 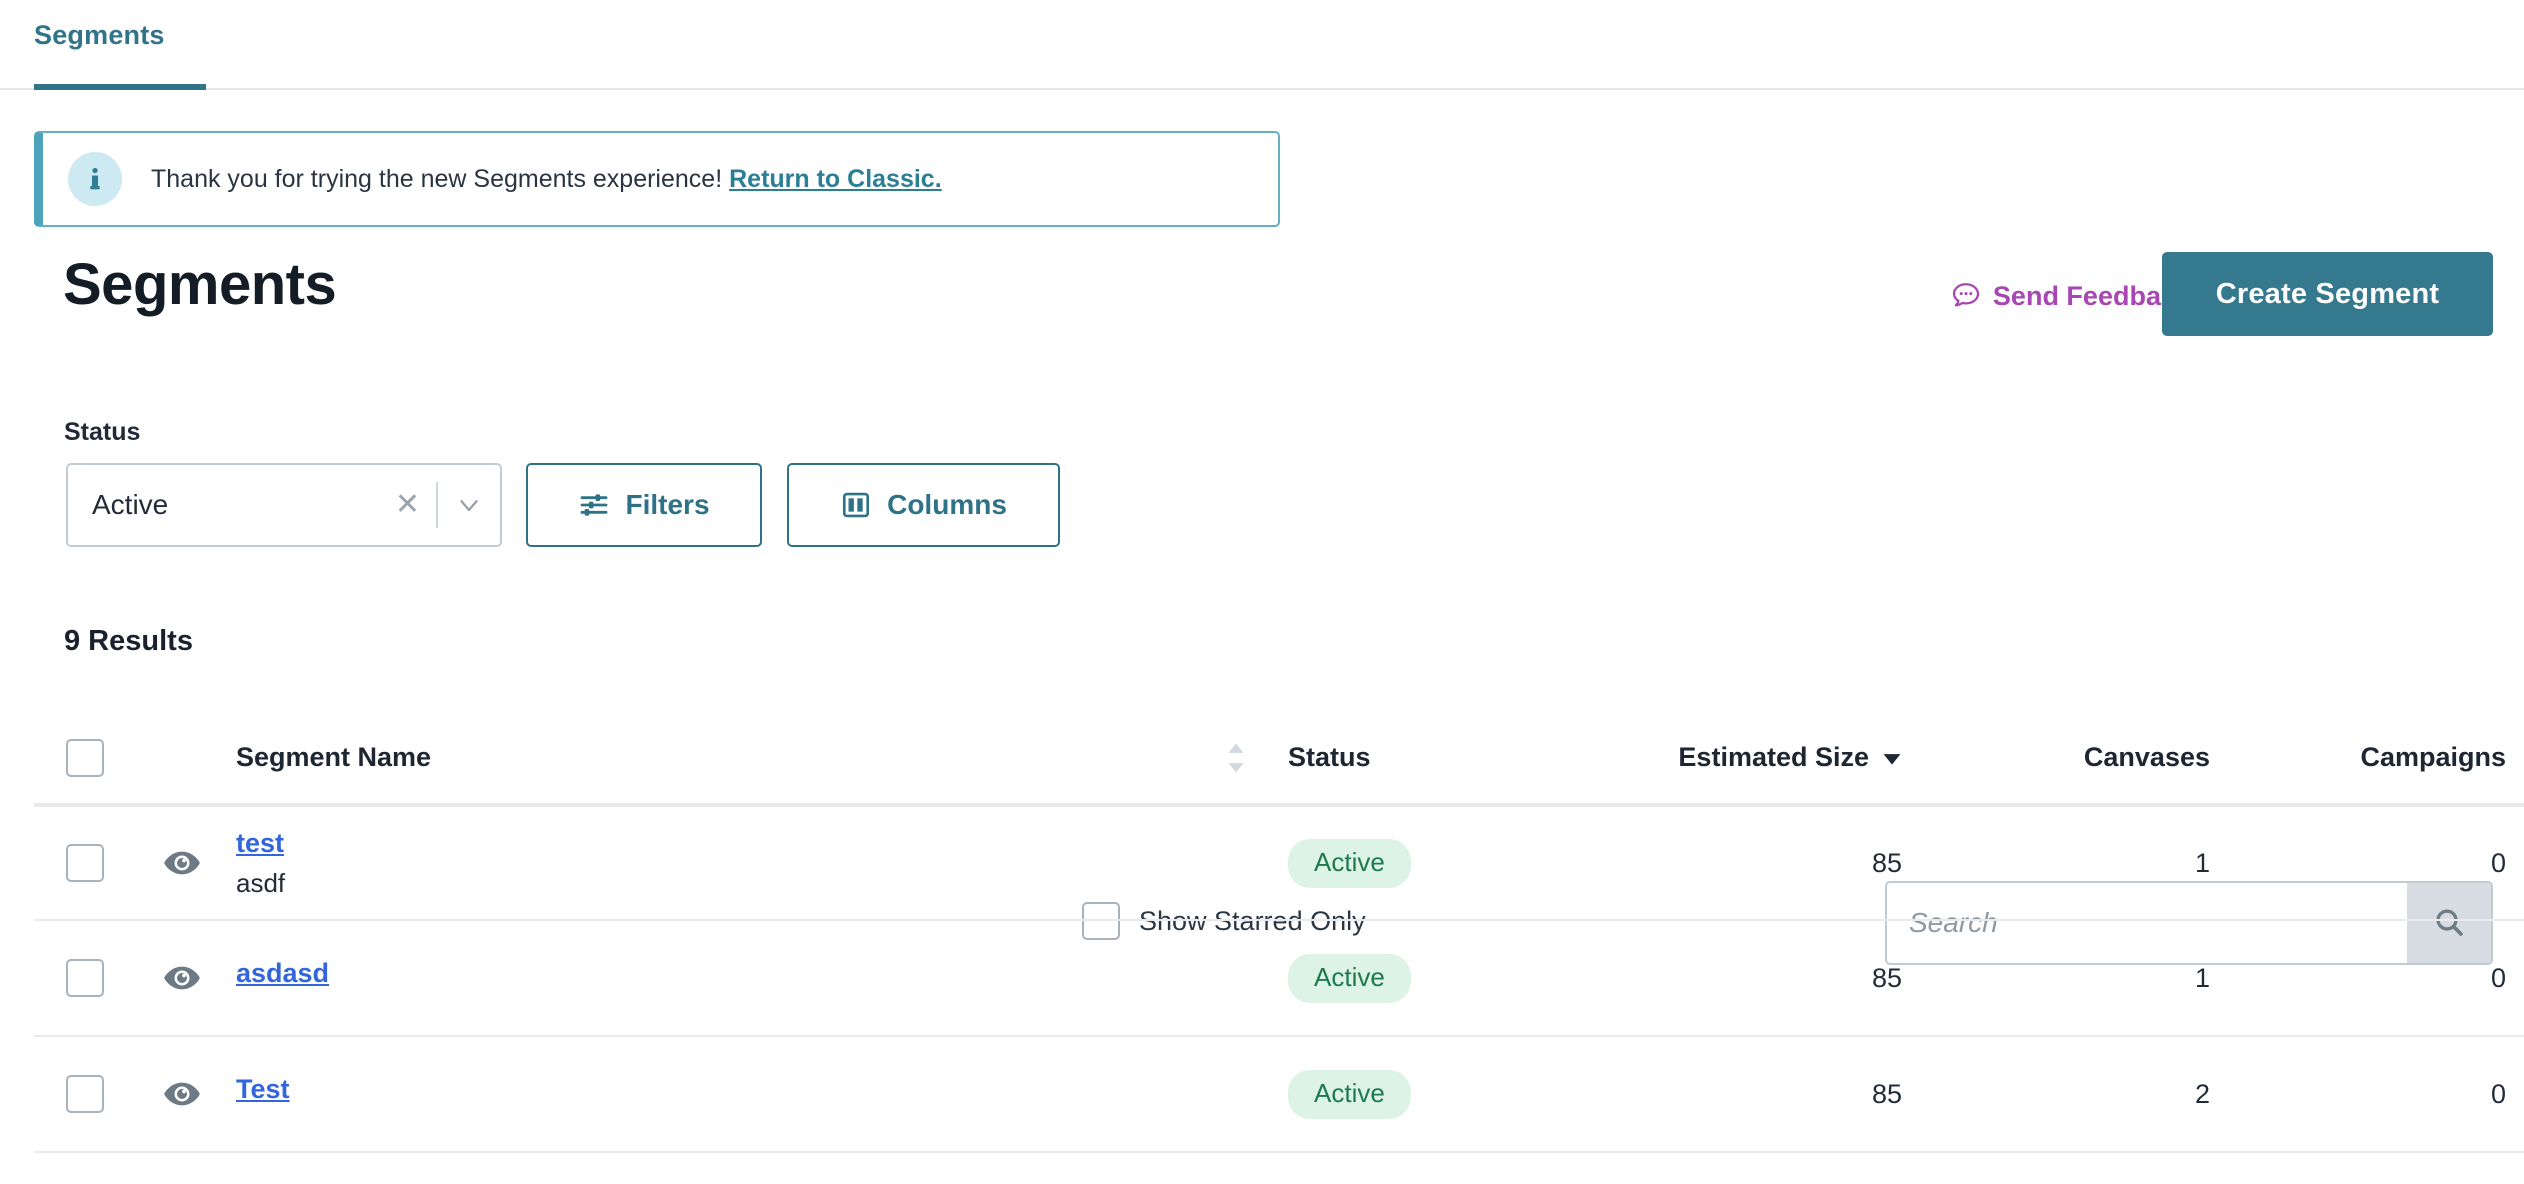 I want to click on tab-active-indicator, so click(x=120, y=87).